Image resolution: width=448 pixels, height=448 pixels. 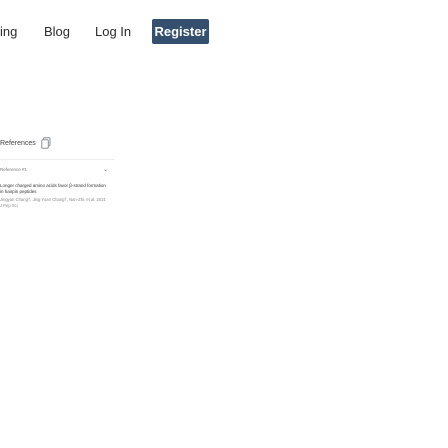 I want to click on expand-icon: ⌄, so click(x=105, y=170).